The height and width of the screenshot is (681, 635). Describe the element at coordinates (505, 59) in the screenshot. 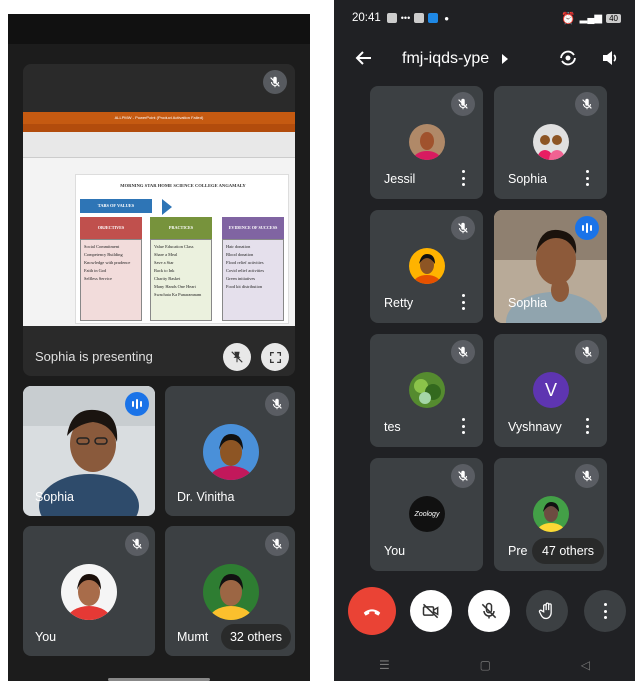

I see `chevron-right-icon` at that location.